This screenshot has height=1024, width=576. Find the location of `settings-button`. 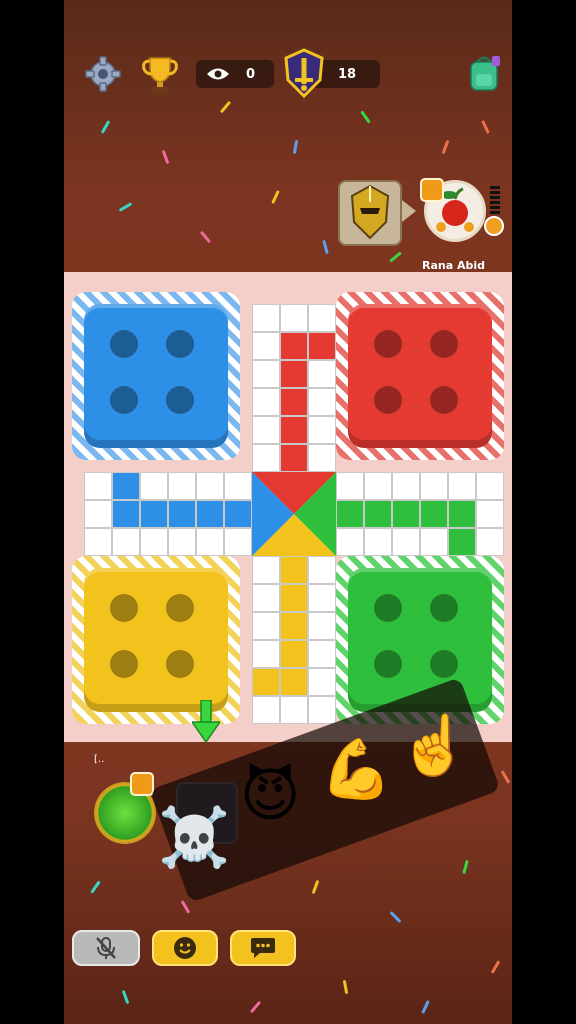

settings-button is located at coordinates (103, 74).